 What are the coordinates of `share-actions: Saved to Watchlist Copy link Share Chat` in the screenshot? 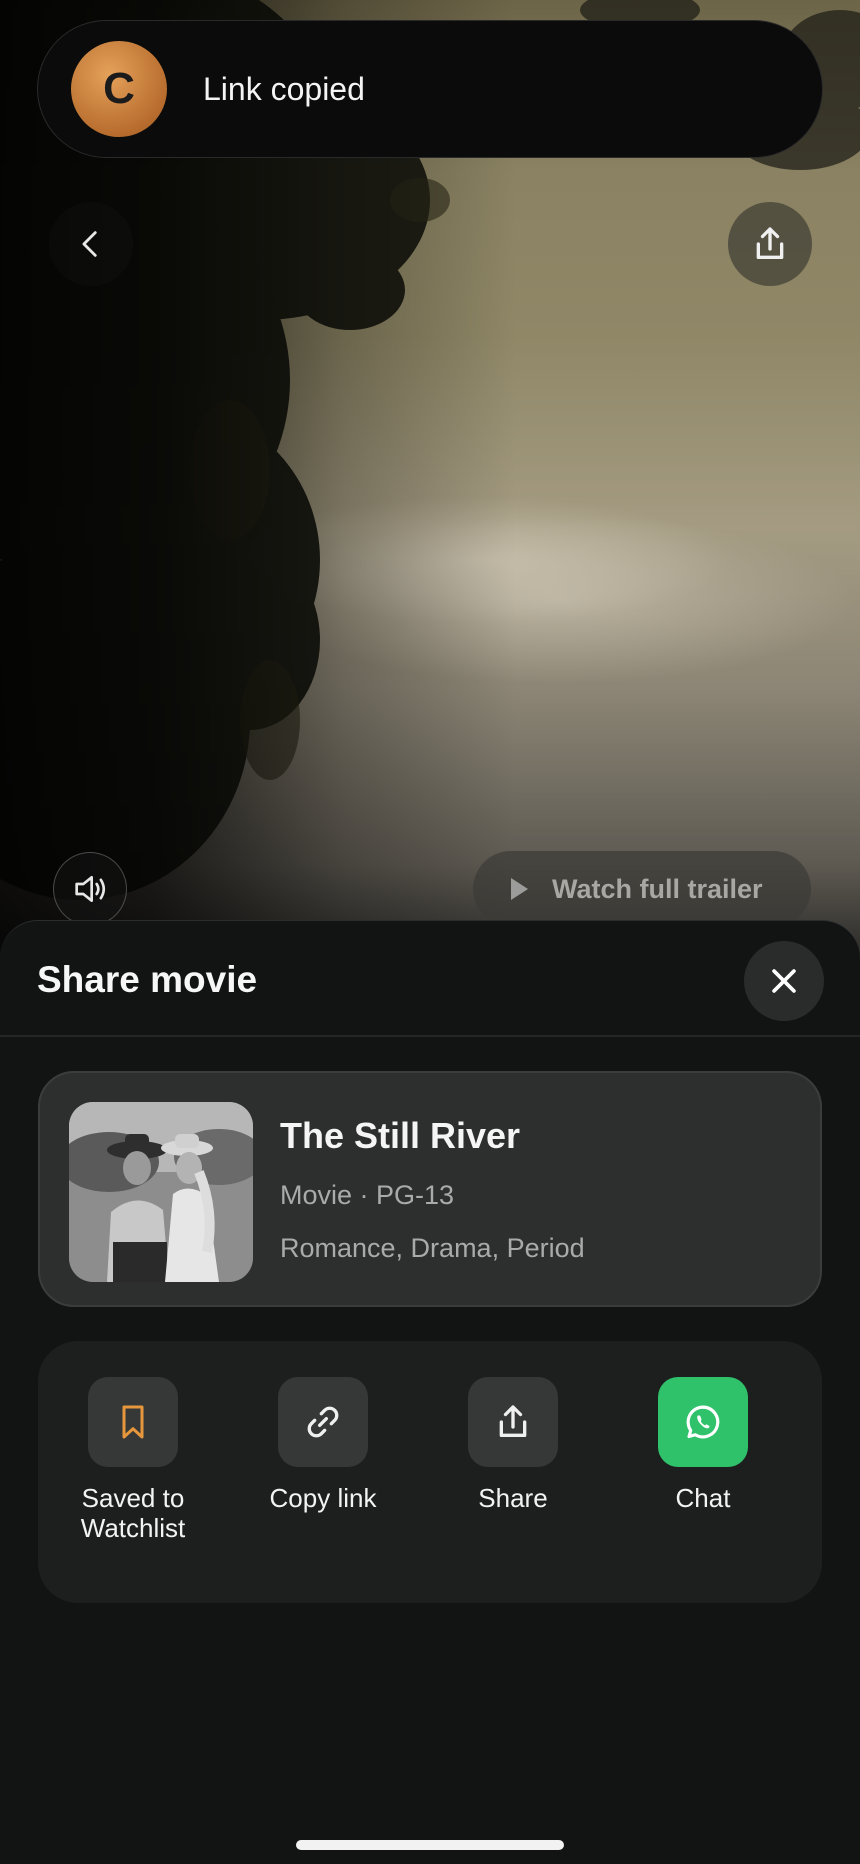 It's located at (430, 1472).